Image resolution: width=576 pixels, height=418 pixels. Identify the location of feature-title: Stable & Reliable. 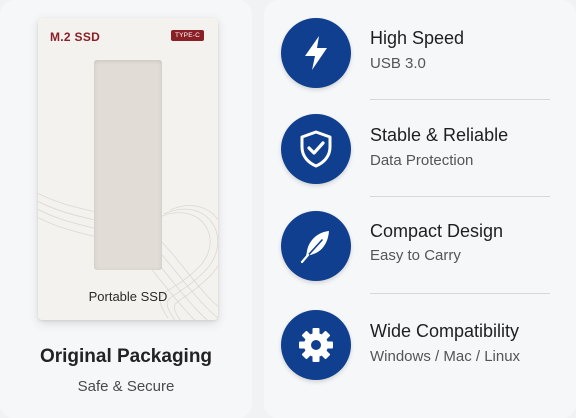
(439, 135).